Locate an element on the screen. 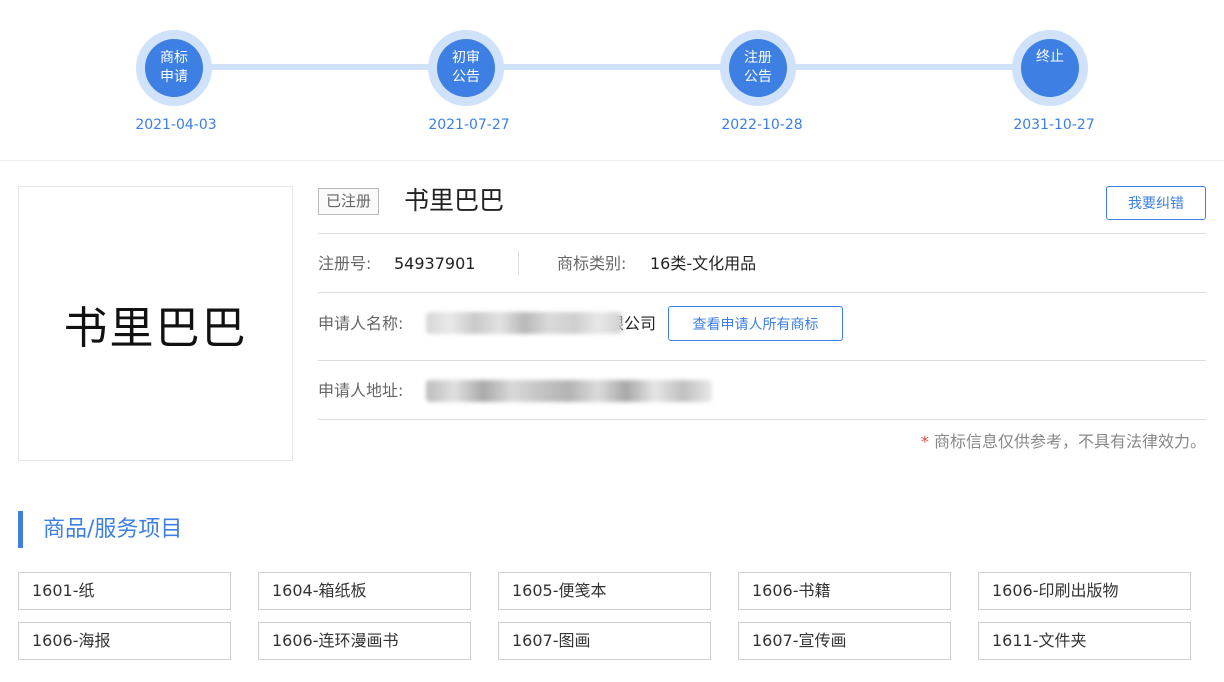 This screenshot has width=1224, height=682. trademark-image: 书里巴巴 is located at coordinates (155, 323).